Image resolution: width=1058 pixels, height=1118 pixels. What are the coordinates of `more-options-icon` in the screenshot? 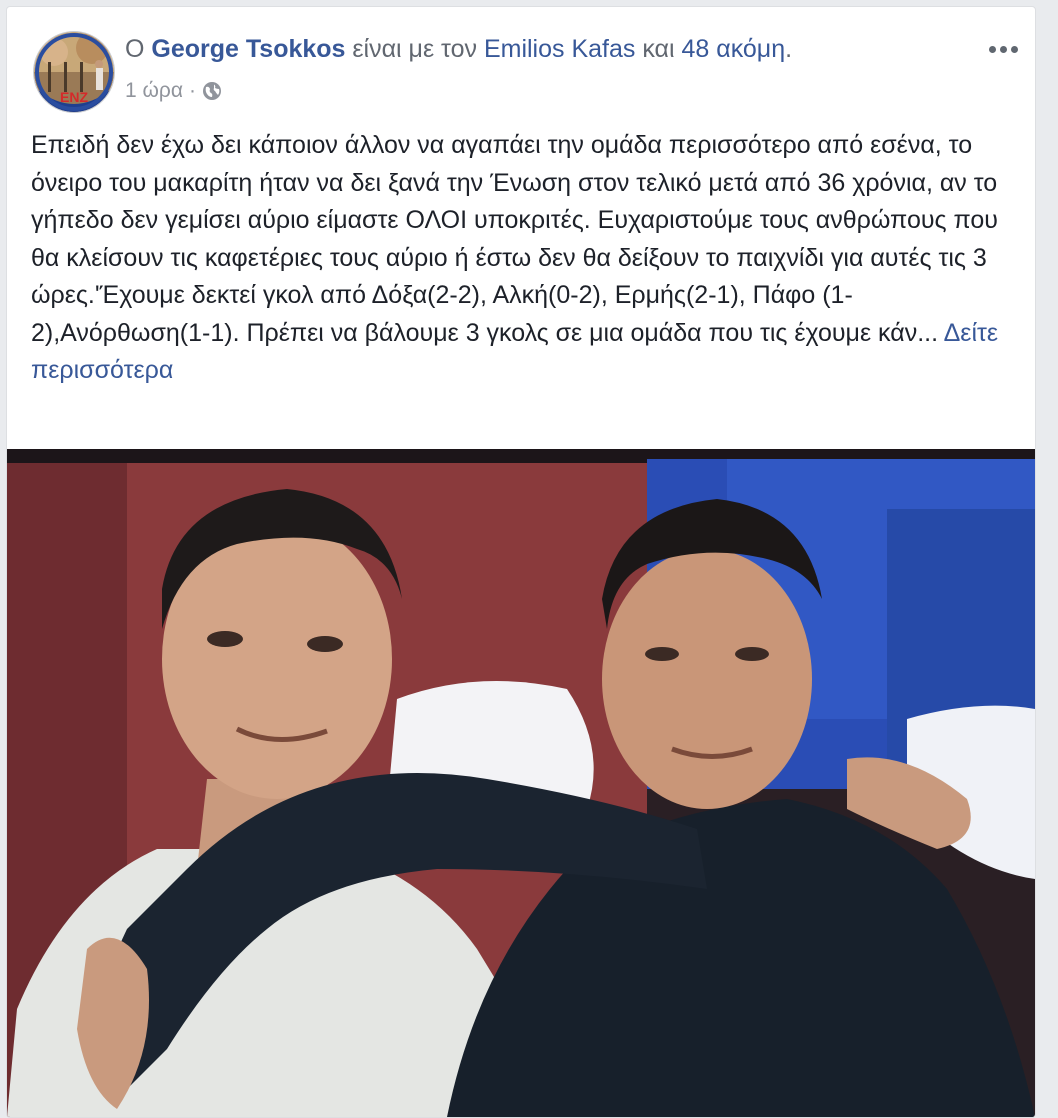 It's located at (1003, 49).